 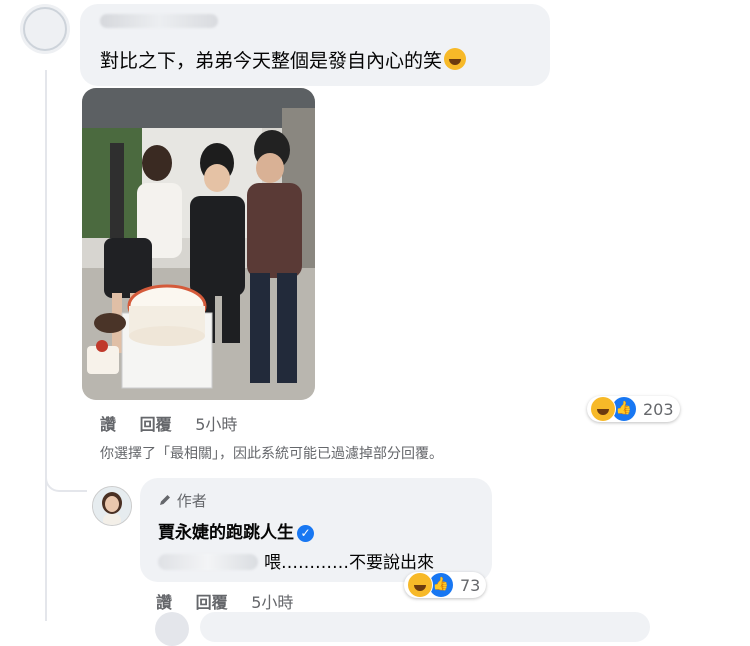 I want to click on filter-notice: 你選擇了「最相關」，因此系統可能已過濾掉部分回覆。, so click(x=271, y=454).